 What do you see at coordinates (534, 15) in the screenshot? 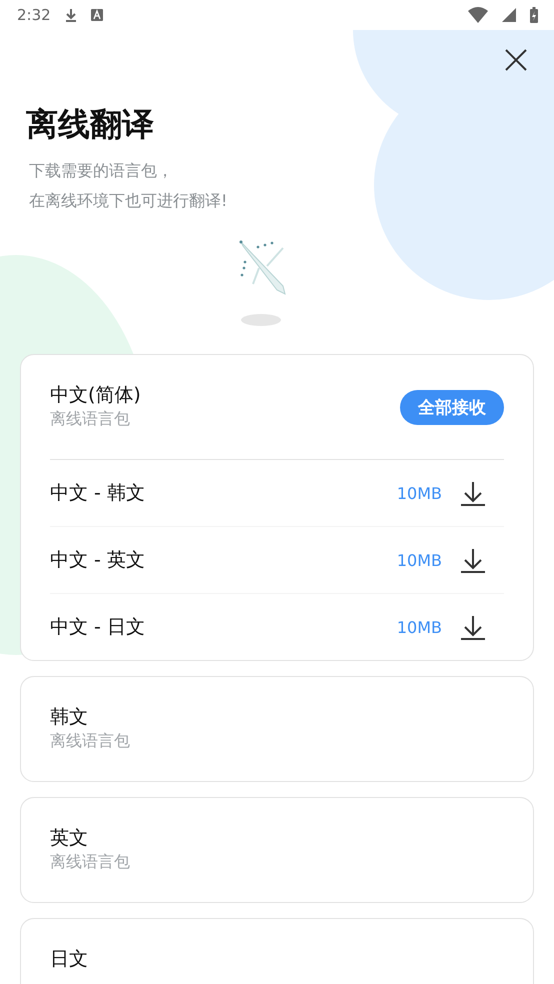
I see `battery-icon` at bounding box center [534, 15].